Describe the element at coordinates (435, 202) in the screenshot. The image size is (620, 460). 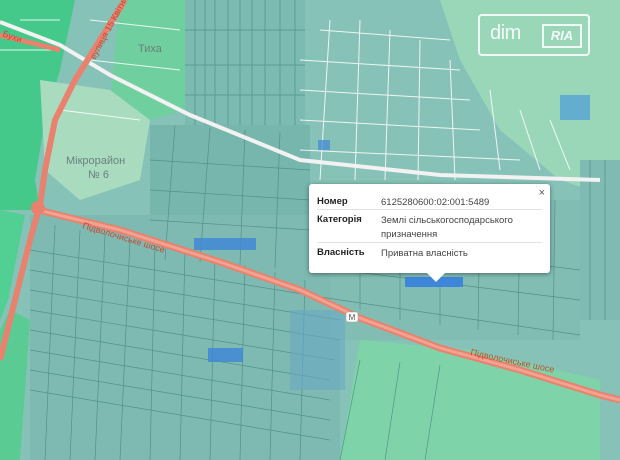
I see `value-number: 6125280600:02:001:5489` at that location.